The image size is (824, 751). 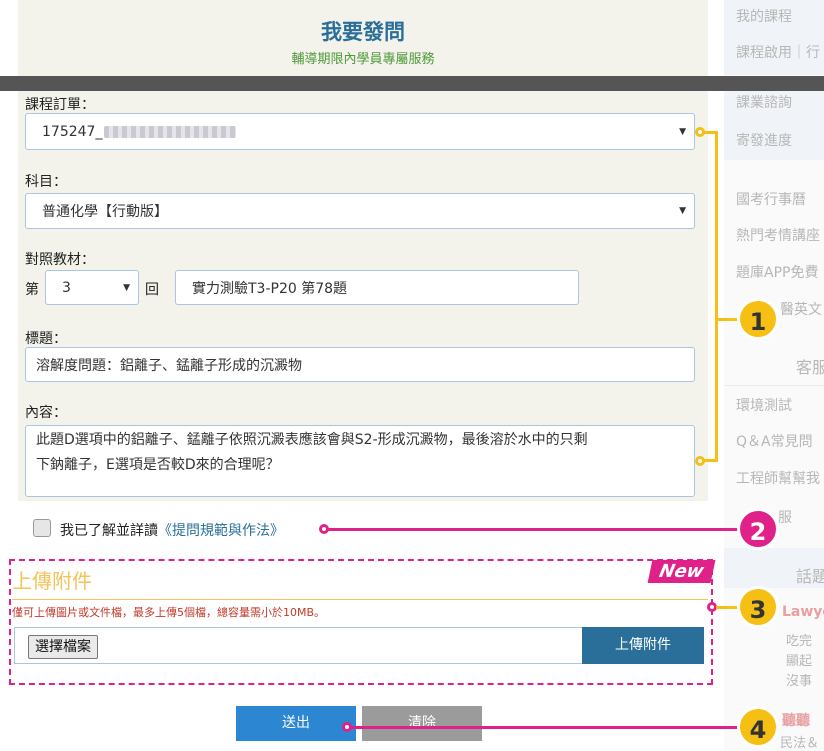 I want to click on side-item-line3: 沒事, so click(x=799, y=681).